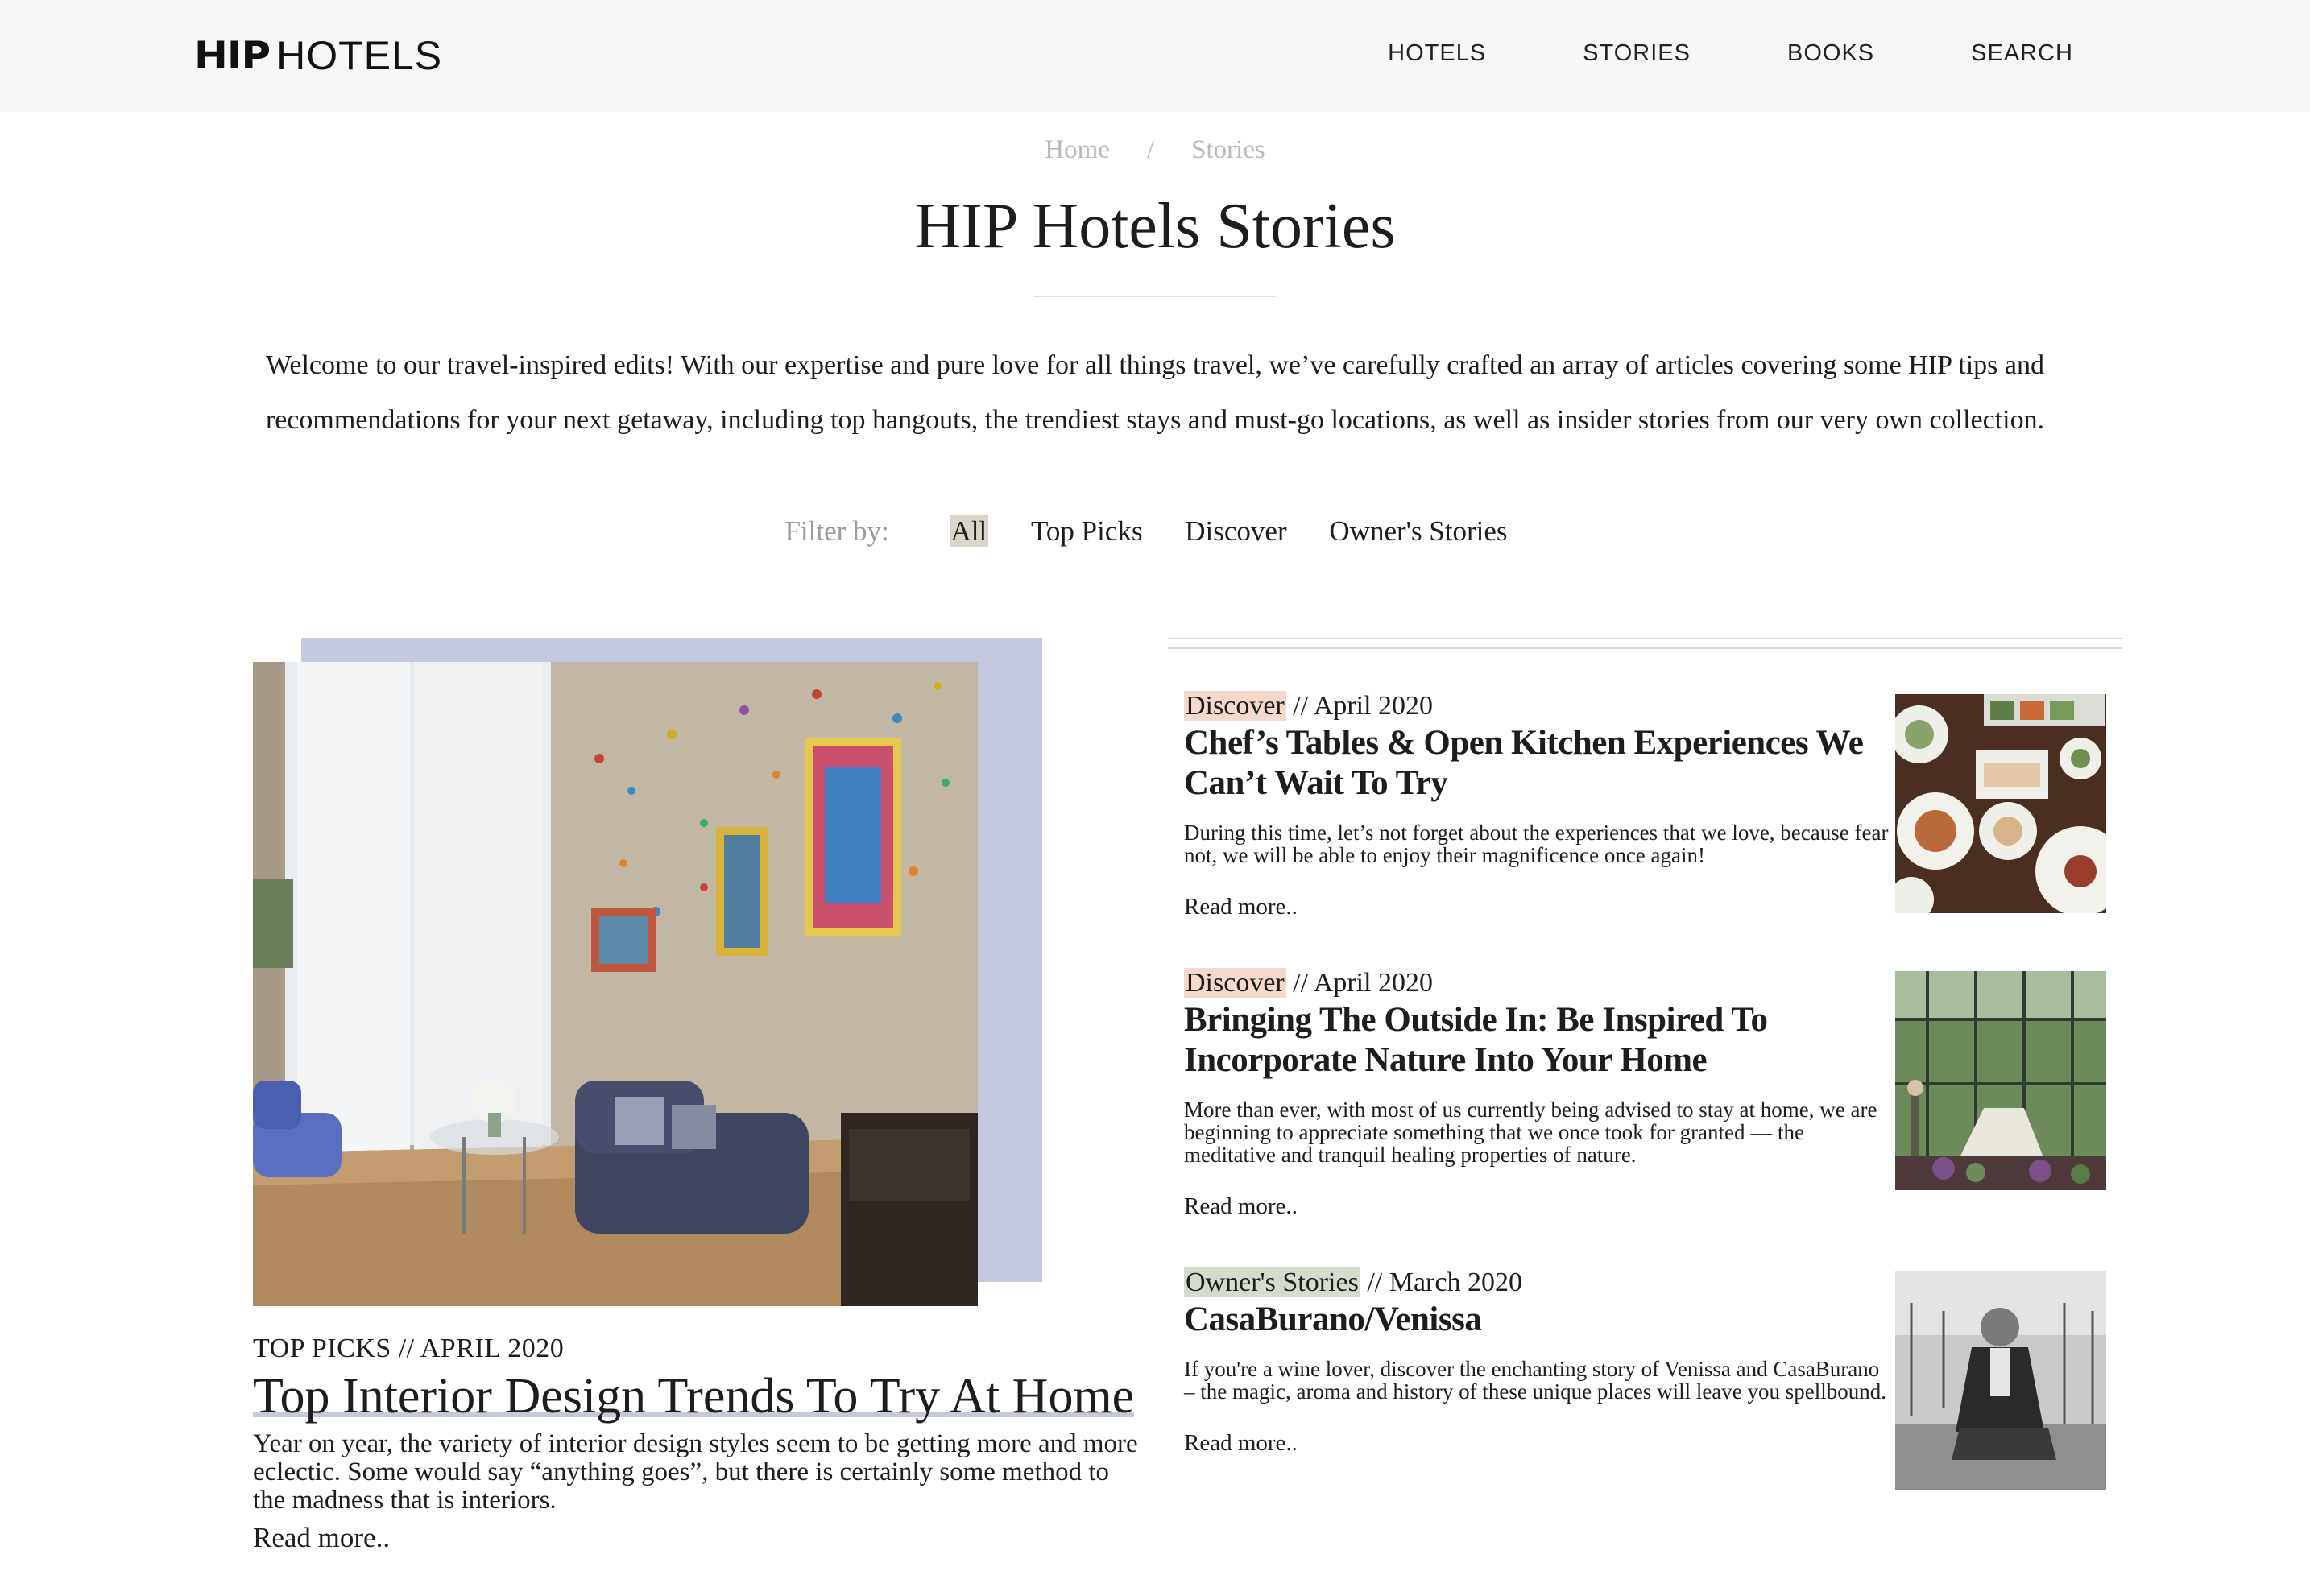 This screenshot has width=2310, height=1596. Describe the element at coordinates (359, 55) in the screenshot. I see `logo-light-text: HOTELS` at that location.